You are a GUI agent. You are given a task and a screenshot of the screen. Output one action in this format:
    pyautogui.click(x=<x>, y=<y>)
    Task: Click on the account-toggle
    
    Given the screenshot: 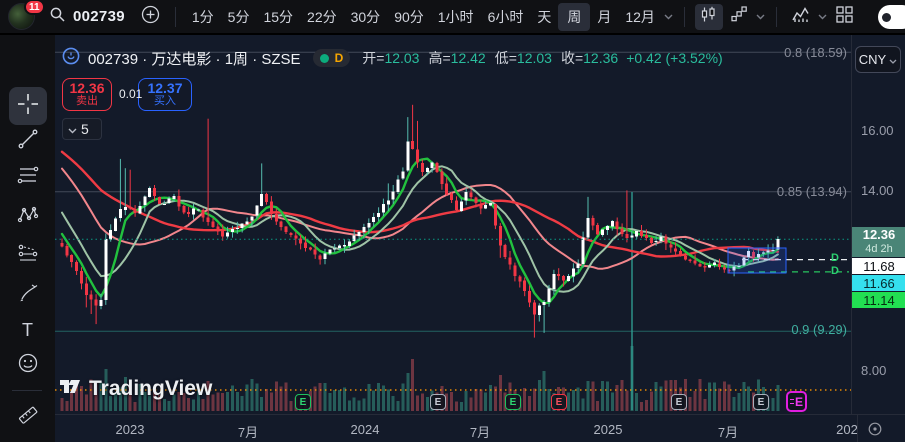 What is the action you would take?
    pyautogui.click(x=891, y=17)
    